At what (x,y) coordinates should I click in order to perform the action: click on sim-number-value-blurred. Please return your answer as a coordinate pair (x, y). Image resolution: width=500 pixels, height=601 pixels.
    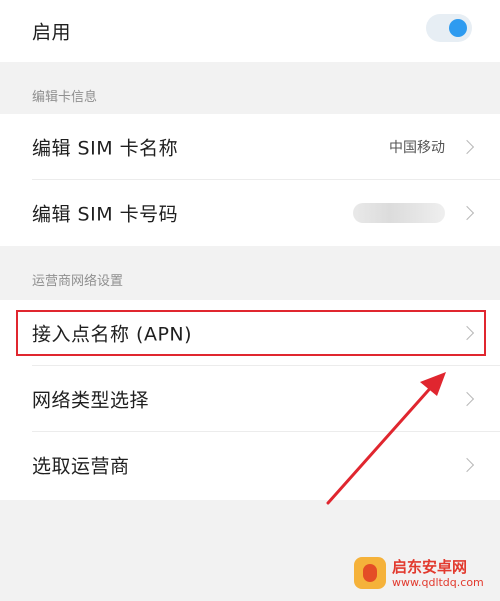
    Looking at the image, I should click on (399, 213).